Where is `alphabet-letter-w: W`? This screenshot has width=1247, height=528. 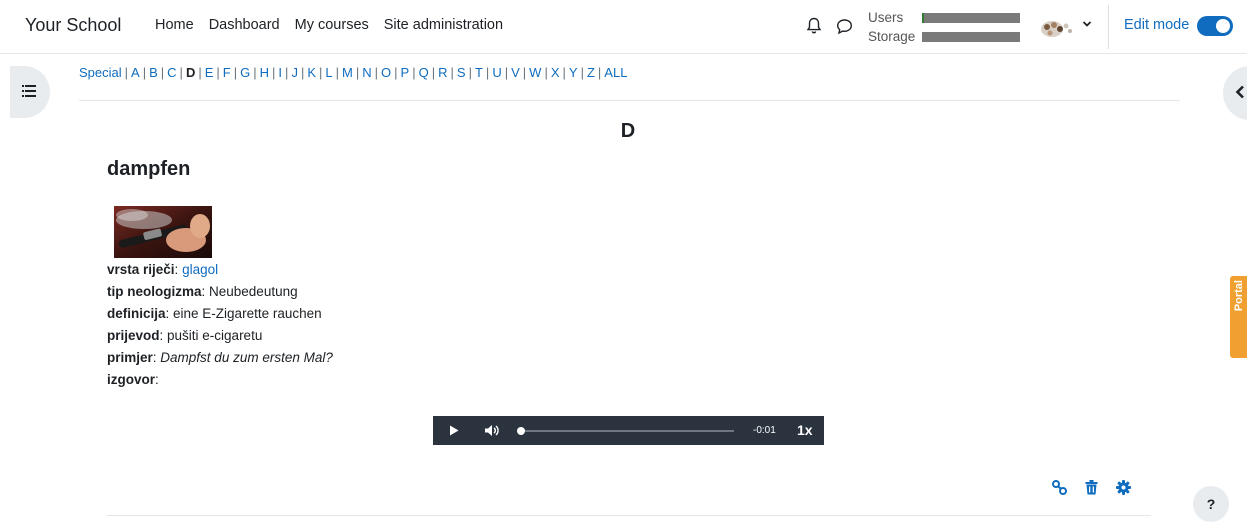 alphabet-letter-w: W is located at coordinates (535, 72).